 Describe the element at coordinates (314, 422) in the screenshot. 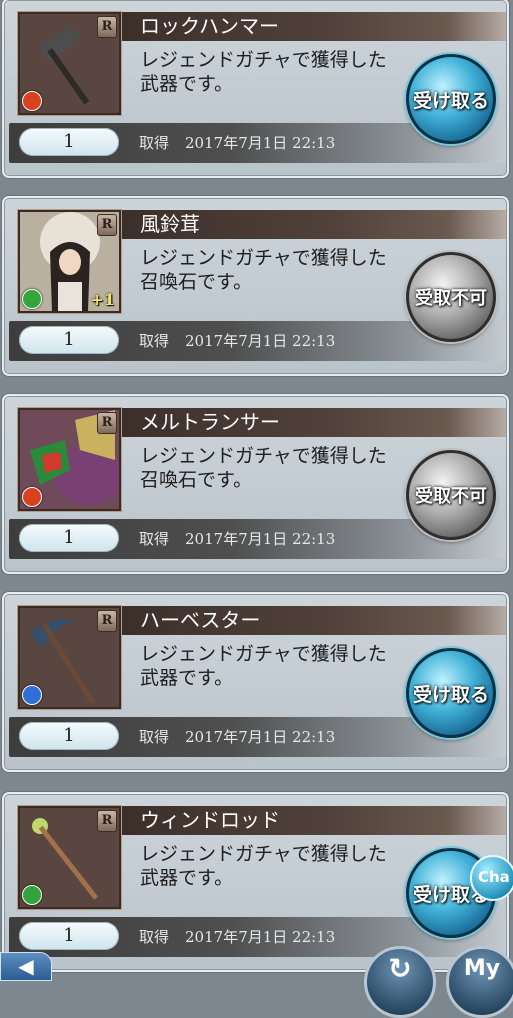

I see `item-name: メルトランサー` at that location.